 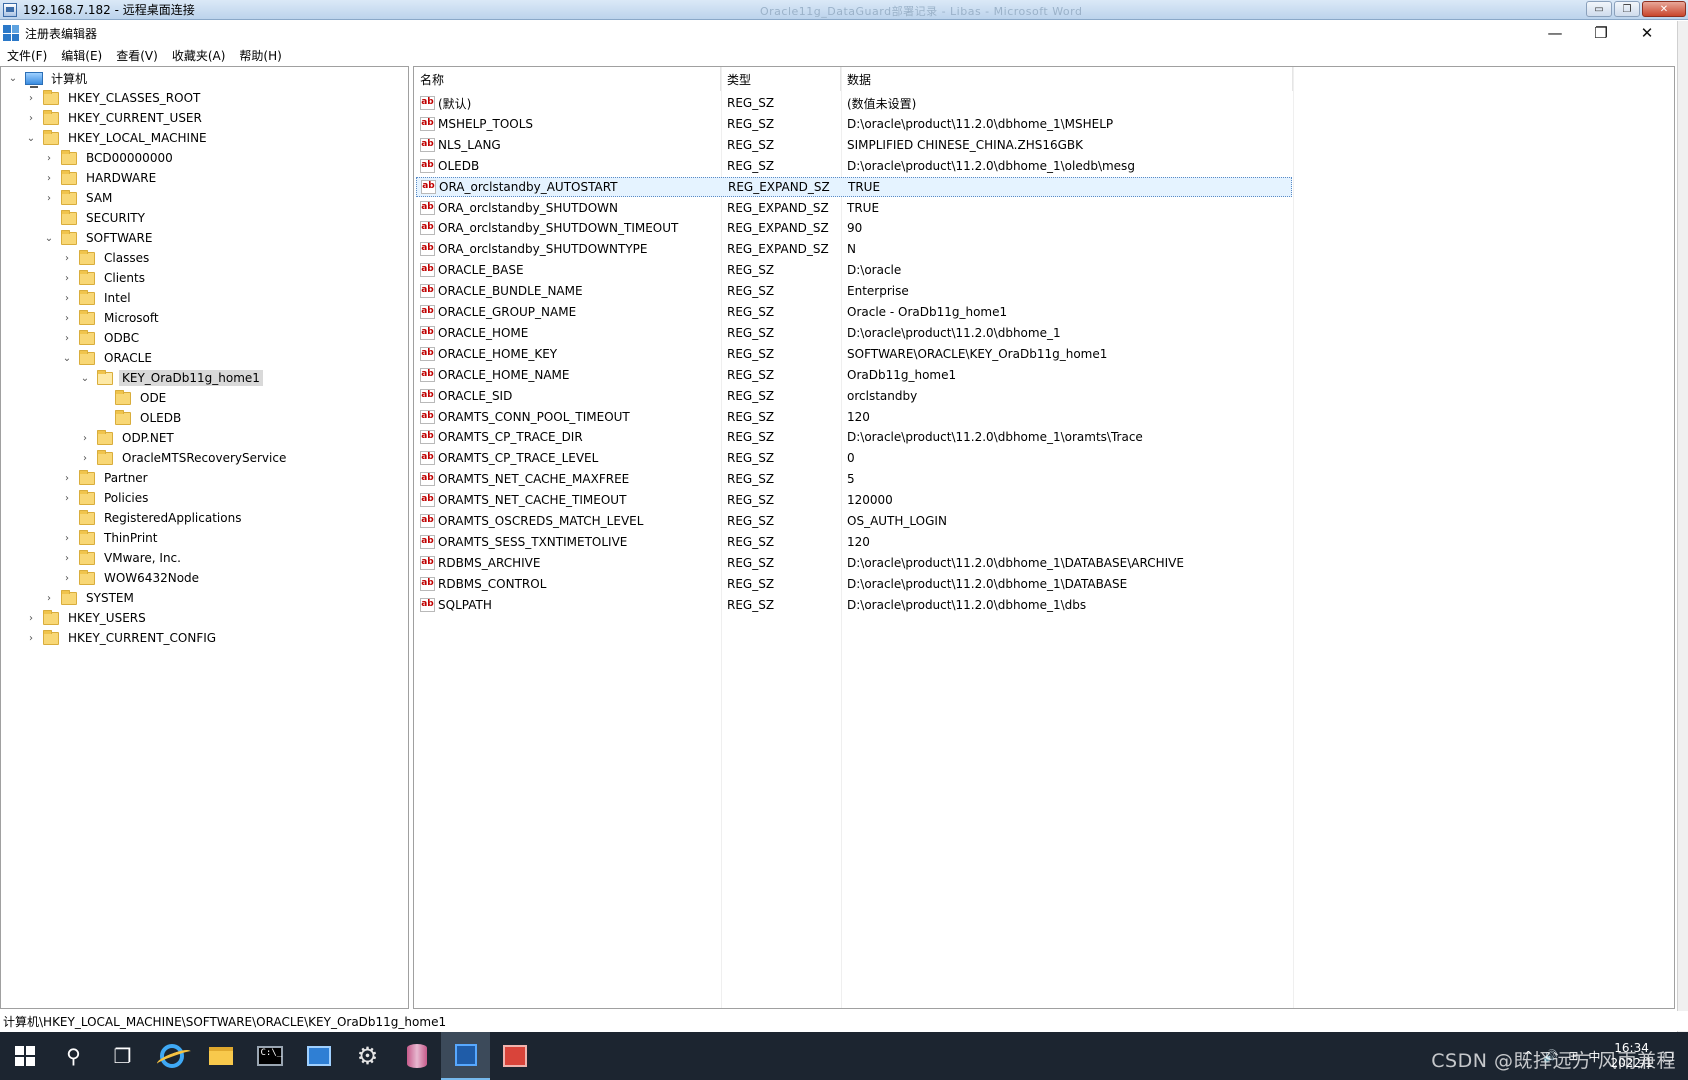 I want to click on close-button: ✕, so click(x=1647, y=33).